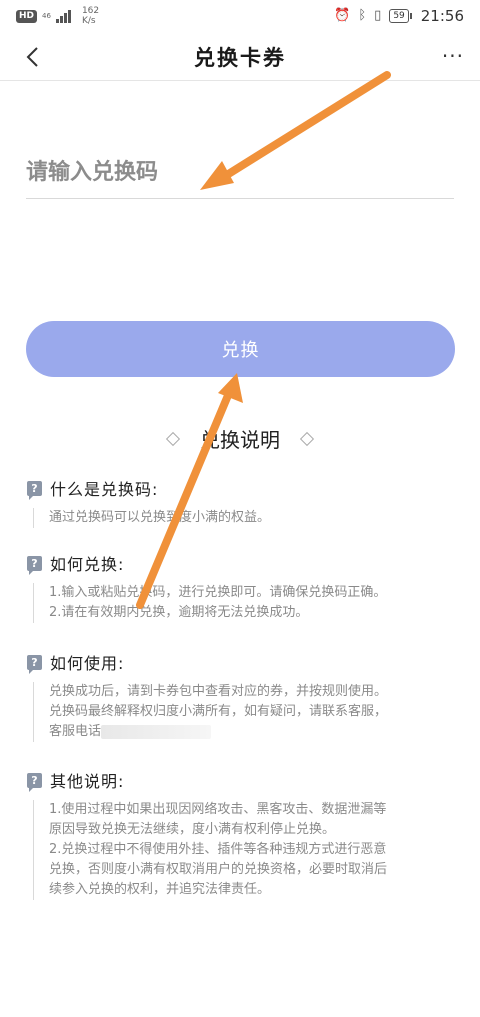 This screenshot has height=1017, width=480. Describe the element at coordinates (442, 16) in the screenshot. I see `clock: 21:56` at that location.